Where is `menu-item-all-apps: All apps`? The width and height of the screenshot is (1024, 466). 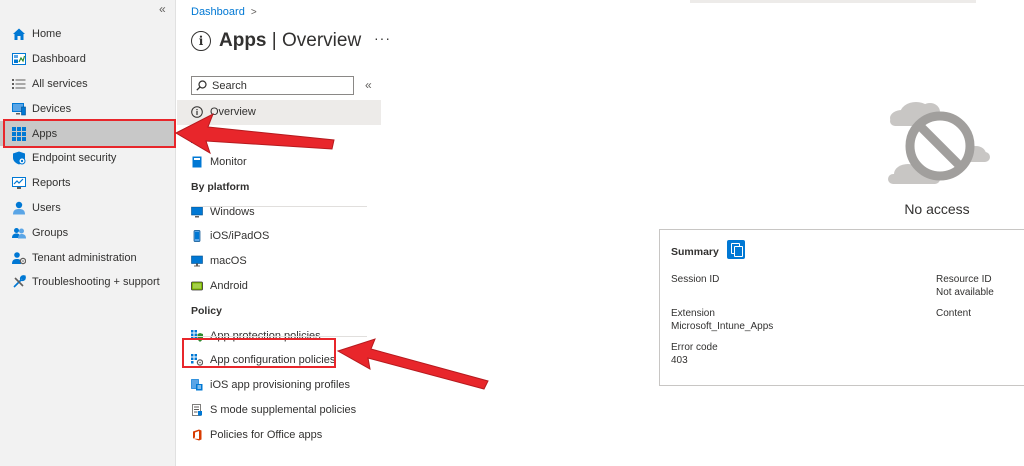
menu-item-all-apps: All apps is located at coordinates (279, 137).